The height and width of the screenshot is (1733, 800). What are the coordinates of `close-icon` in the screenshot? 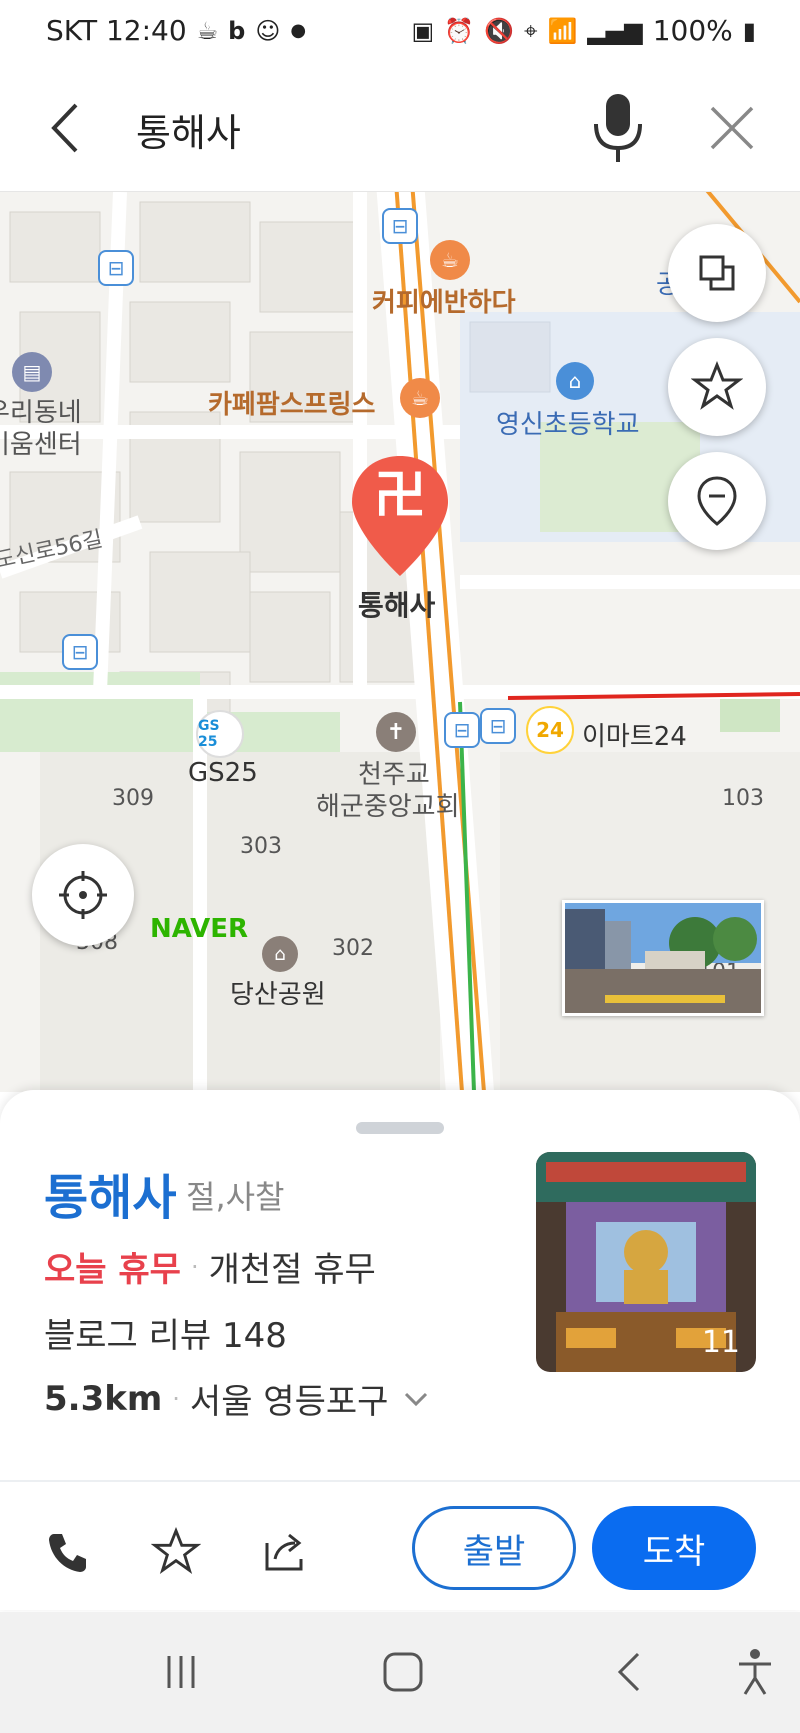 It's located at (732, 128).